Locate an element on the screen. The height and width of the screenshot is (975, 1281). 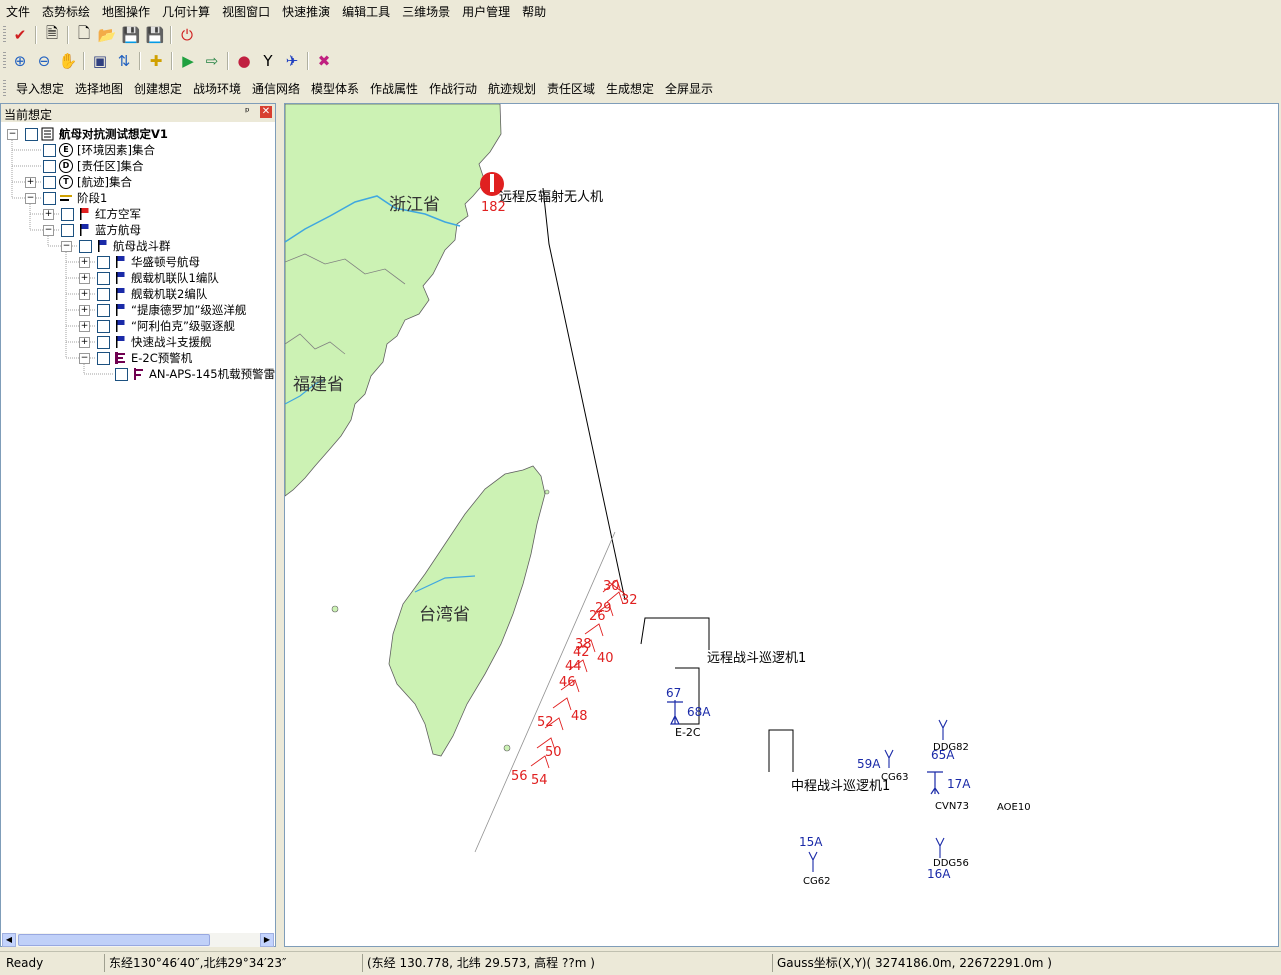
menu-item: 帮助 is located at coordinates (534, 11).